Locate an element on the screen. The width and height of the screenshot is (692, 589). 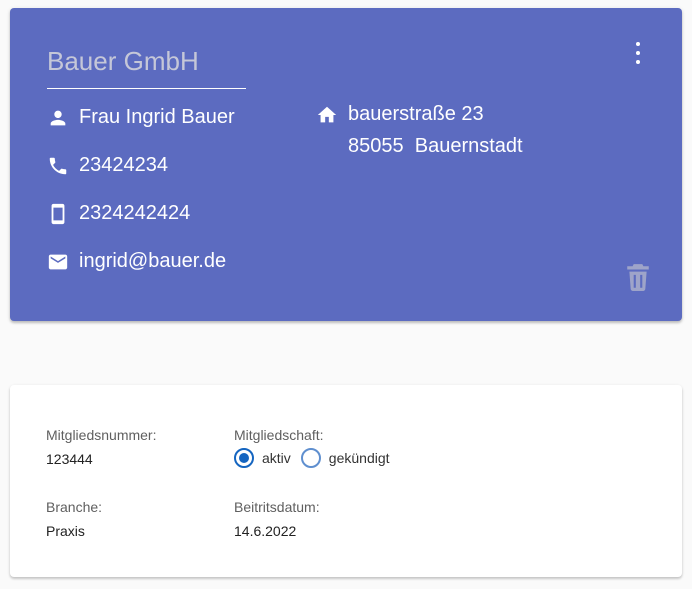
join-date-label: Beitritsdatum: is located at coordinates (277, 507).